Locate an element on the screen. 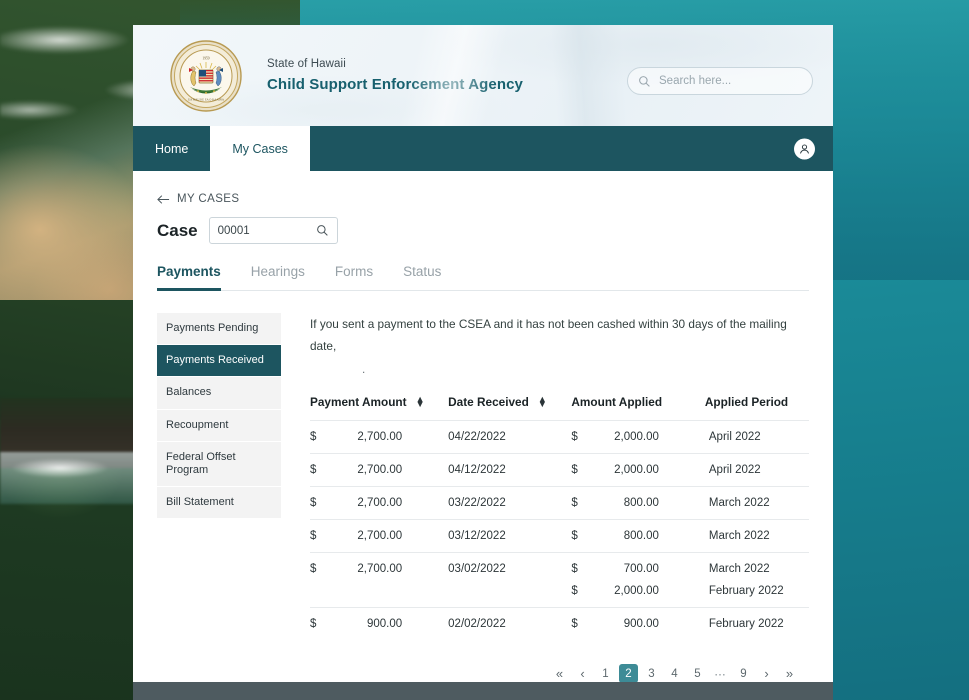 The image size is (969, 700). cell-amount-applied: 700.00 is located at coordinates (648, 569).